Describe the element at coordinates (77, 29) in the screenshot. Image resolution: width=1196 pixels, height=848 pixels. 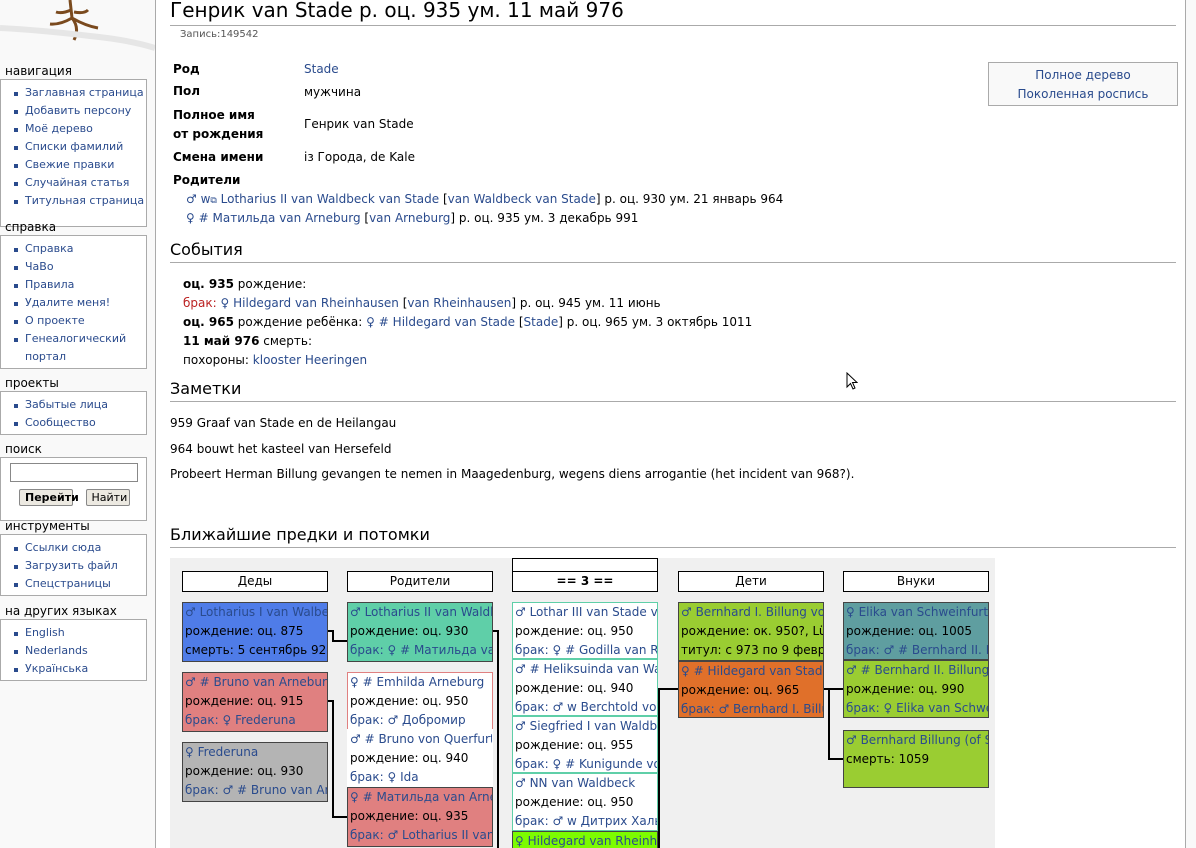
I see `site-logo` at that location.